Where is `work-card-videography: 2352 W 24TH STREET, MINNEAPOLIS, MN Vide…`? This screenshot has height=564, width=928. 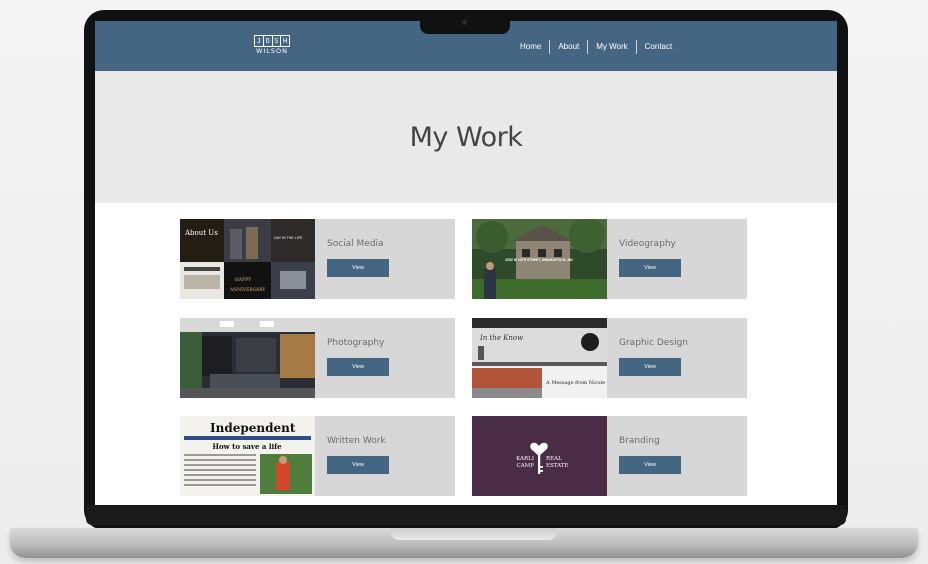 work-card-videography: 2352 W 24TH STREET, MINNEAPOLIS, MN Vide… is located at coordinates (609, 259).